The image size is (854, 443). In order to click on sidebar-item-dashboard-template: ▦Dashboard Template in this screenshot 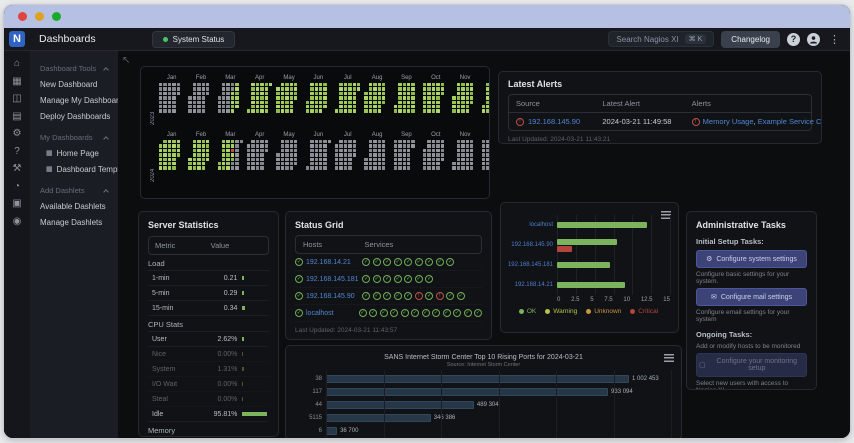, I will do `click(79, 169)`.